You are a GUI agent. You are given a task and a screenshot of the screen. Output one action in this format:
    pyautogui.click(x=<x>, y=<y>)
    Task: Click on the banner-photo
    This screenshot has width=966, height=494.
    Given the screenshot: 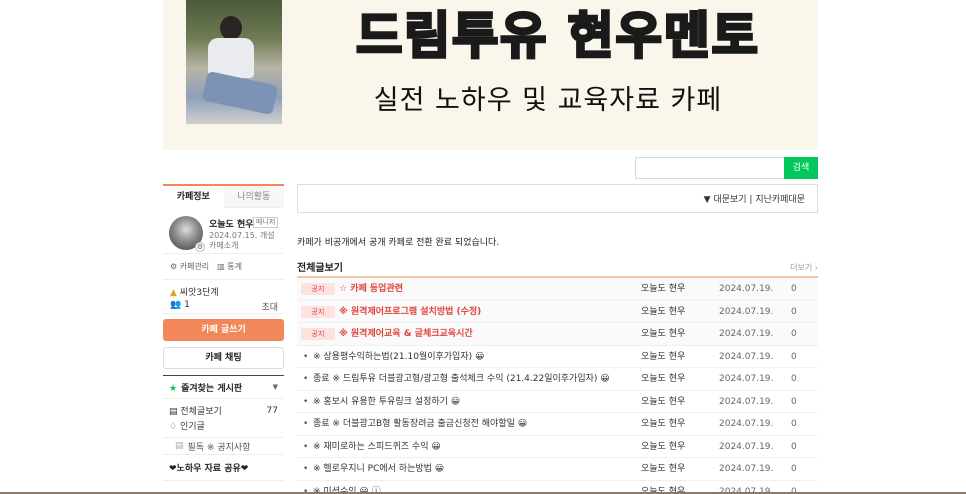 What is the action you would take?
    pyautogui.click(x=234, y=62)
    